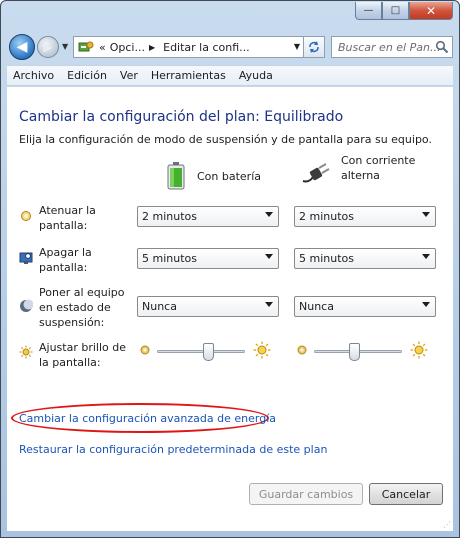  What do you see at coordinates (67, 218) in the screenshot?
I see `dim-display-label: Atenuar la pantalla:` at bounding box center [67, 218].